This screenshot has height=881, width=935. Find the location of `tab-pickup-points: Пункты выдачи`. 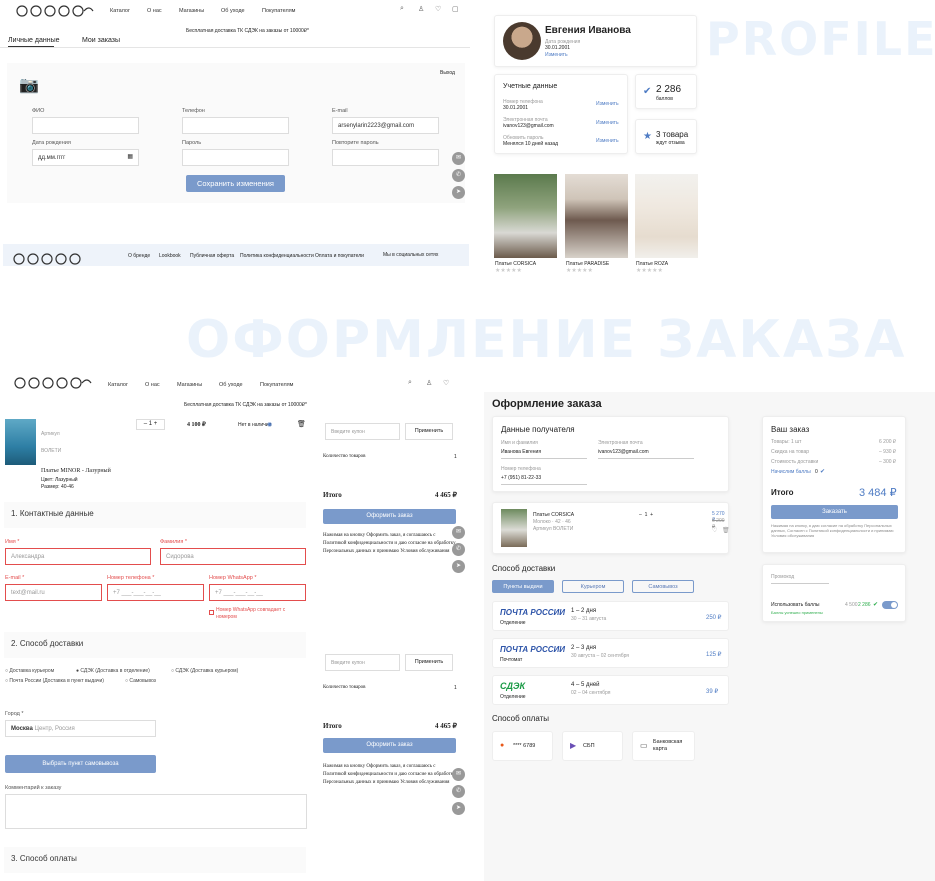

tab-pickup-points: Пункты выдачи is located at coordinates (523, 586).